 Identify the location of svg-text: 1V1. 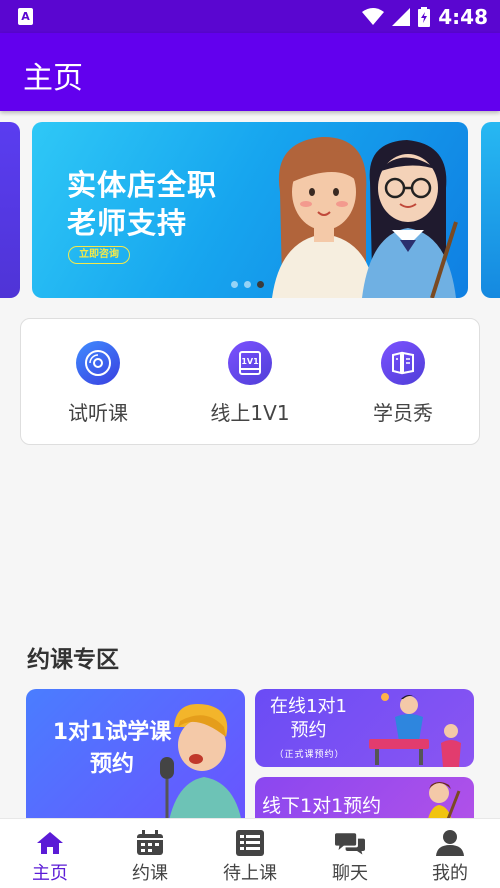
(250, 361).